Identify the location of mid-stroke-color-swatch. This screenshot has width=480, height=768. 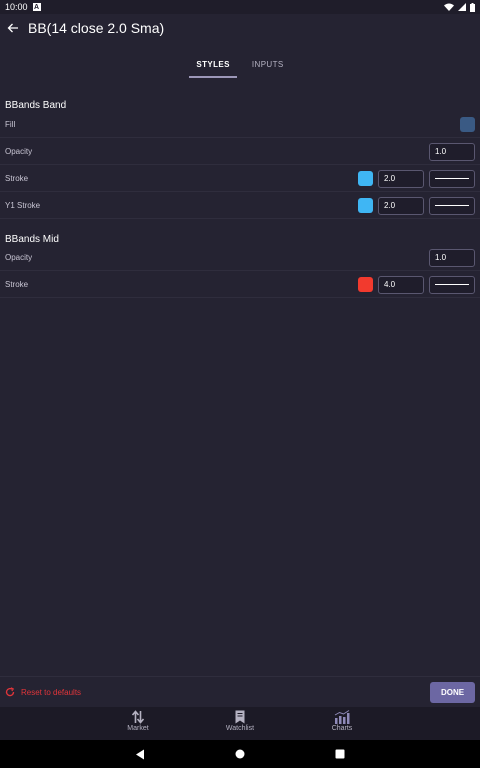
(365, 284).